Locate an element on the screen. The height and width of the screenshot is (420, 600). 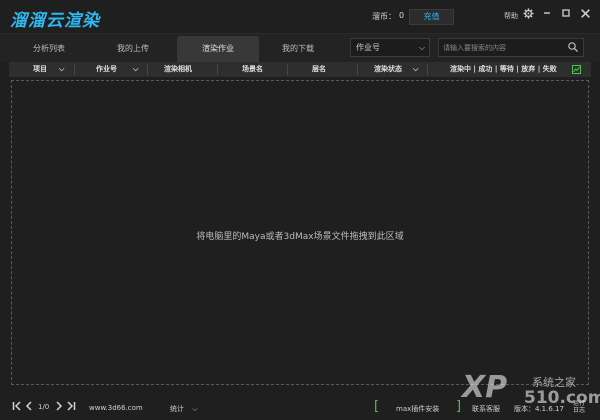
column-layer-name: 层名 is located at coordinates (319, 69).